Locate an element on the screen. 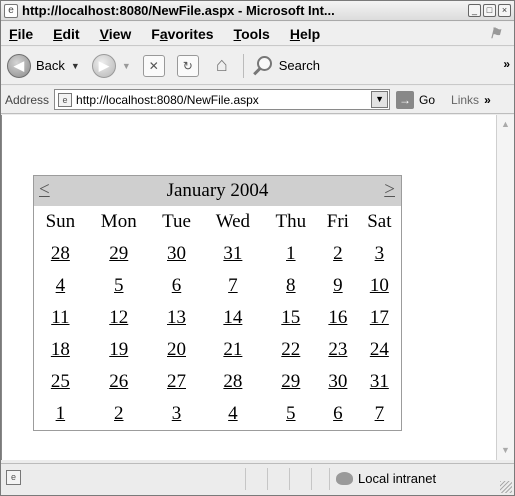 The image size is (515, 496). calendar-day: 30 is located at coordinates (338, 382).